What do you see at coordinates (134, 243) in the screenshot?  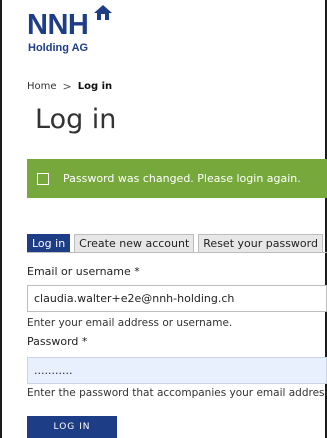 I see `tab-create-new-account: Create new account` at bounding box center [134, 243].